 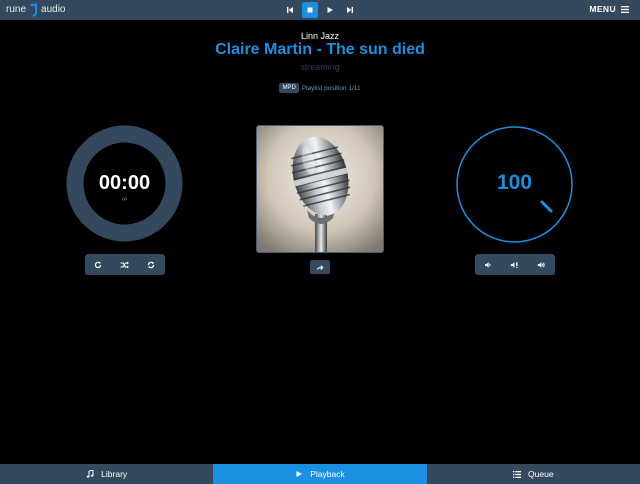 I want to click on playlist-position: MPD Playlist position 1/11, so click(x=320, y=88).